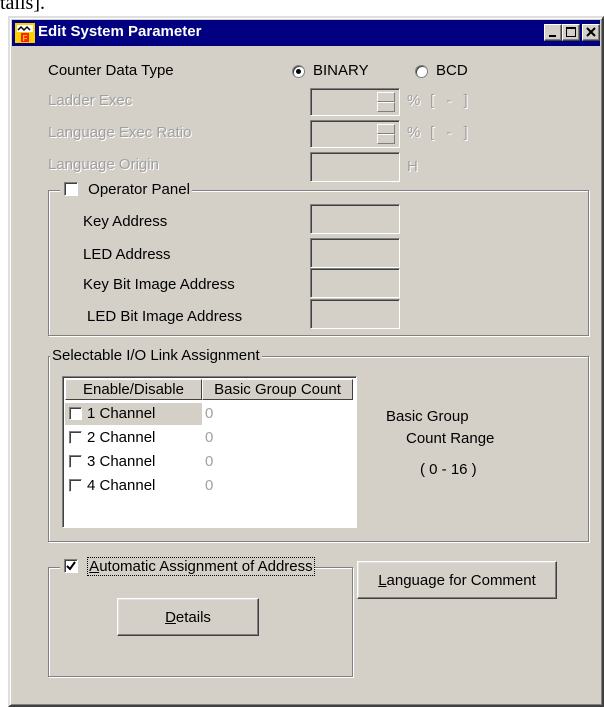  I want to click on language-origin-label: Language Origin, so click(103, 164).